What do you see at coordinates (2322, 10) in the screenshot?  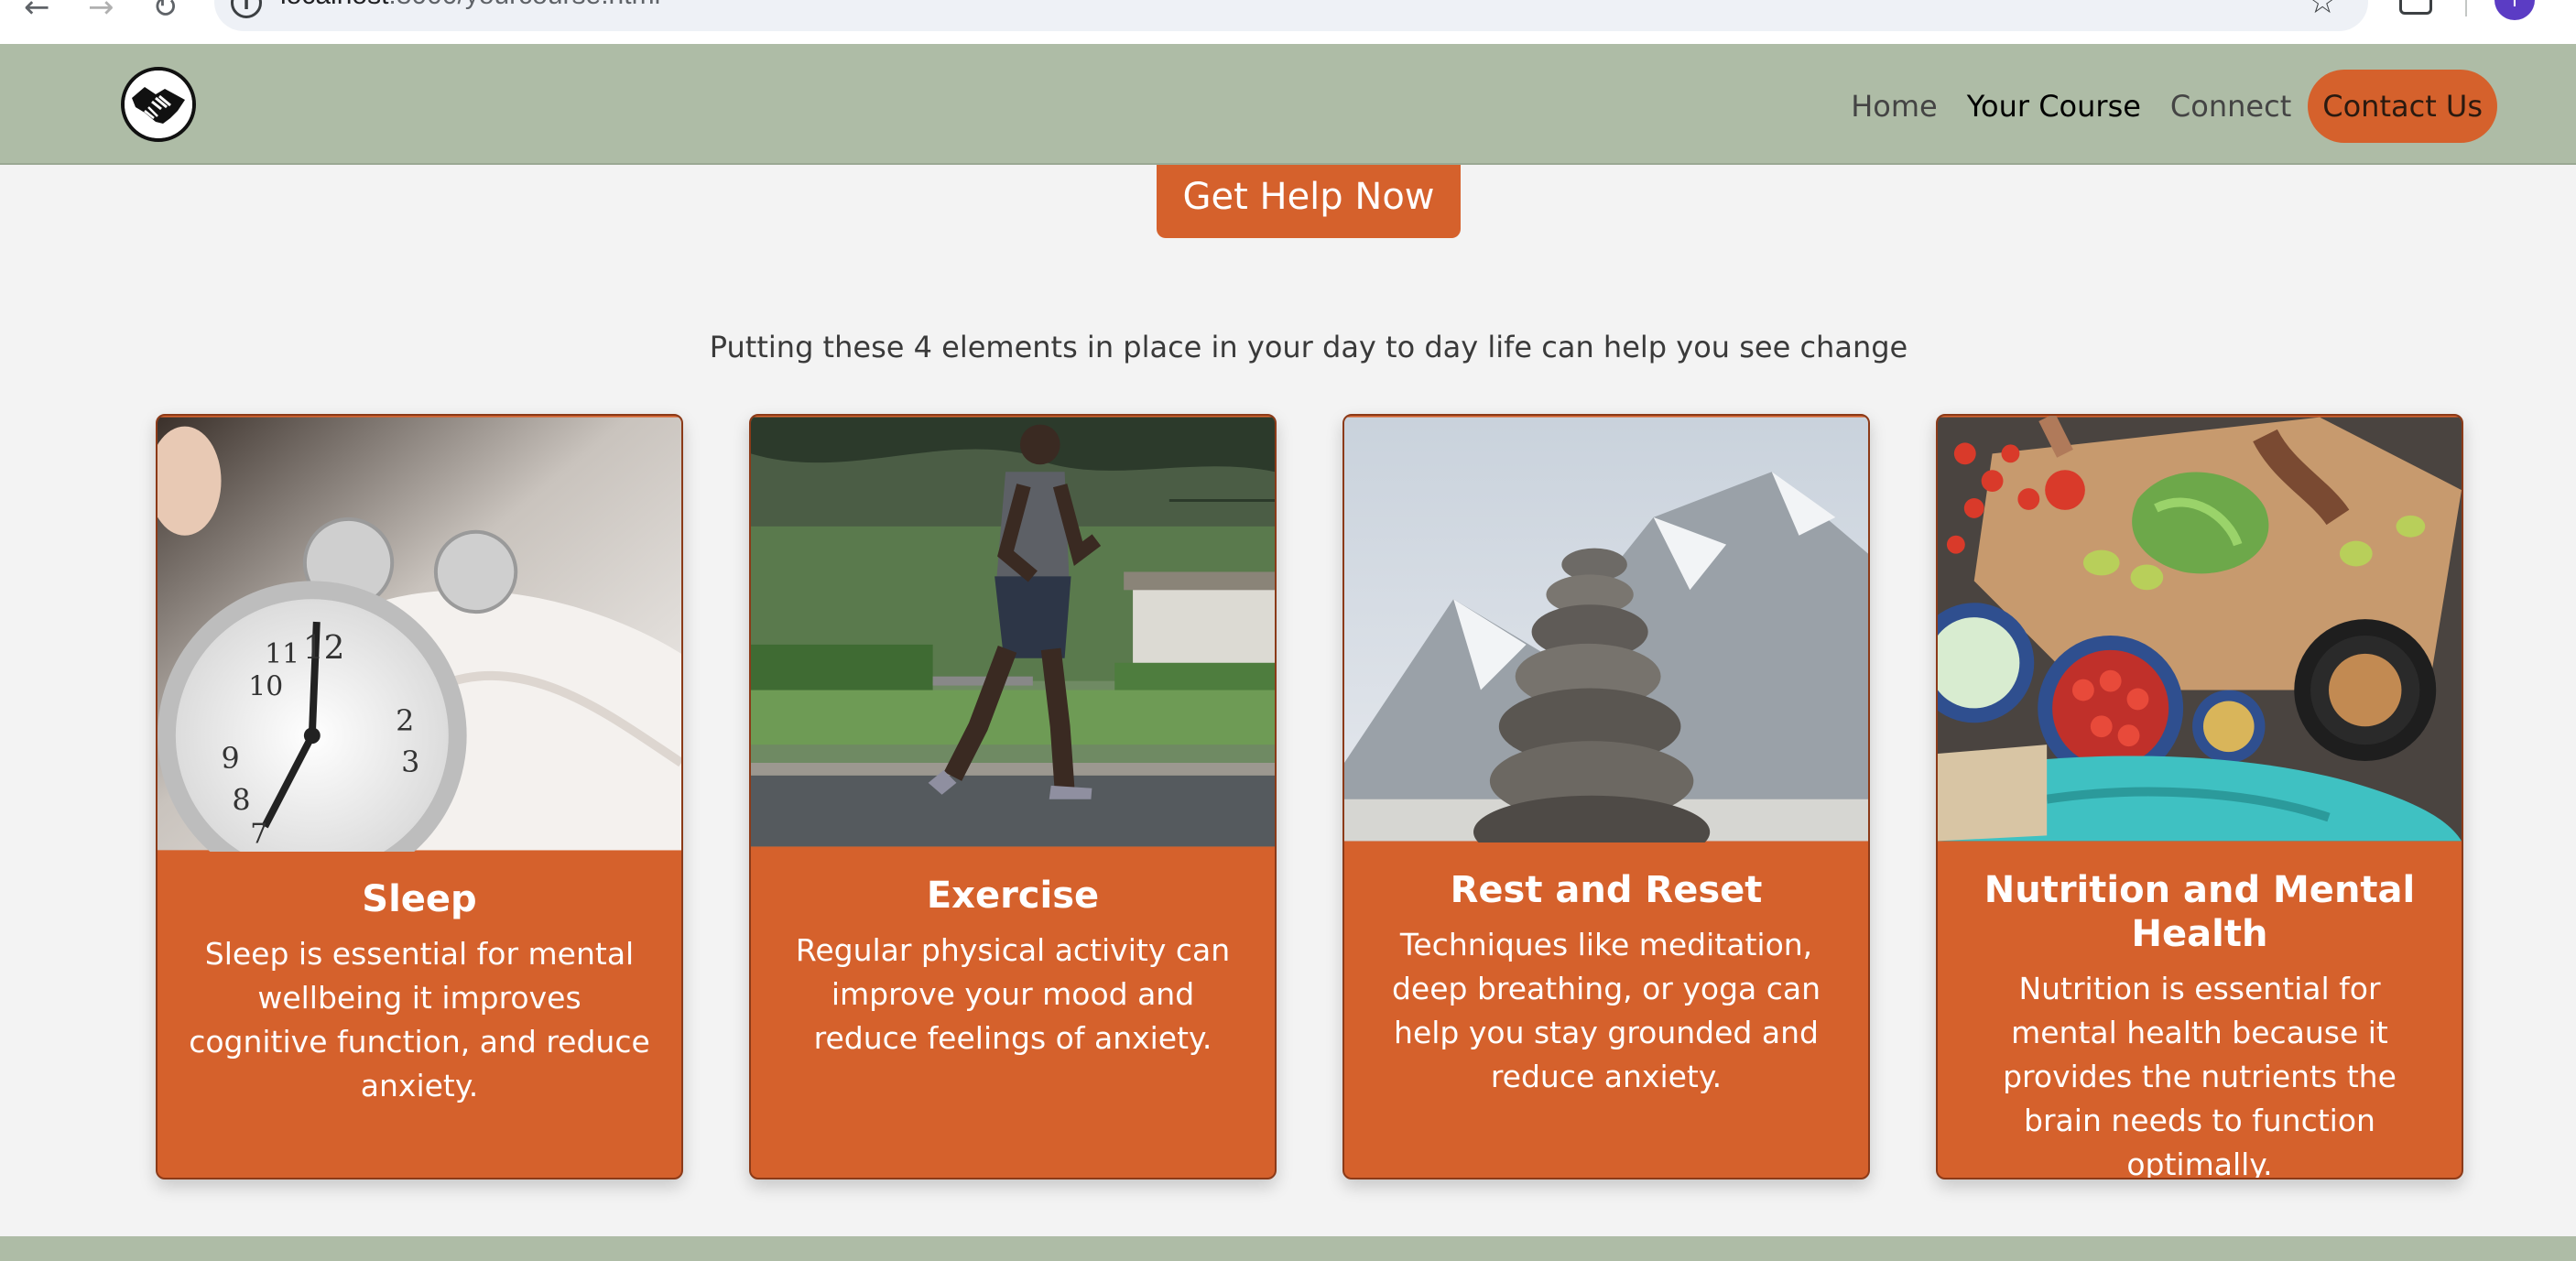 I see `bookmark-star-icon: ☆` at bounding box center [2322, 10].